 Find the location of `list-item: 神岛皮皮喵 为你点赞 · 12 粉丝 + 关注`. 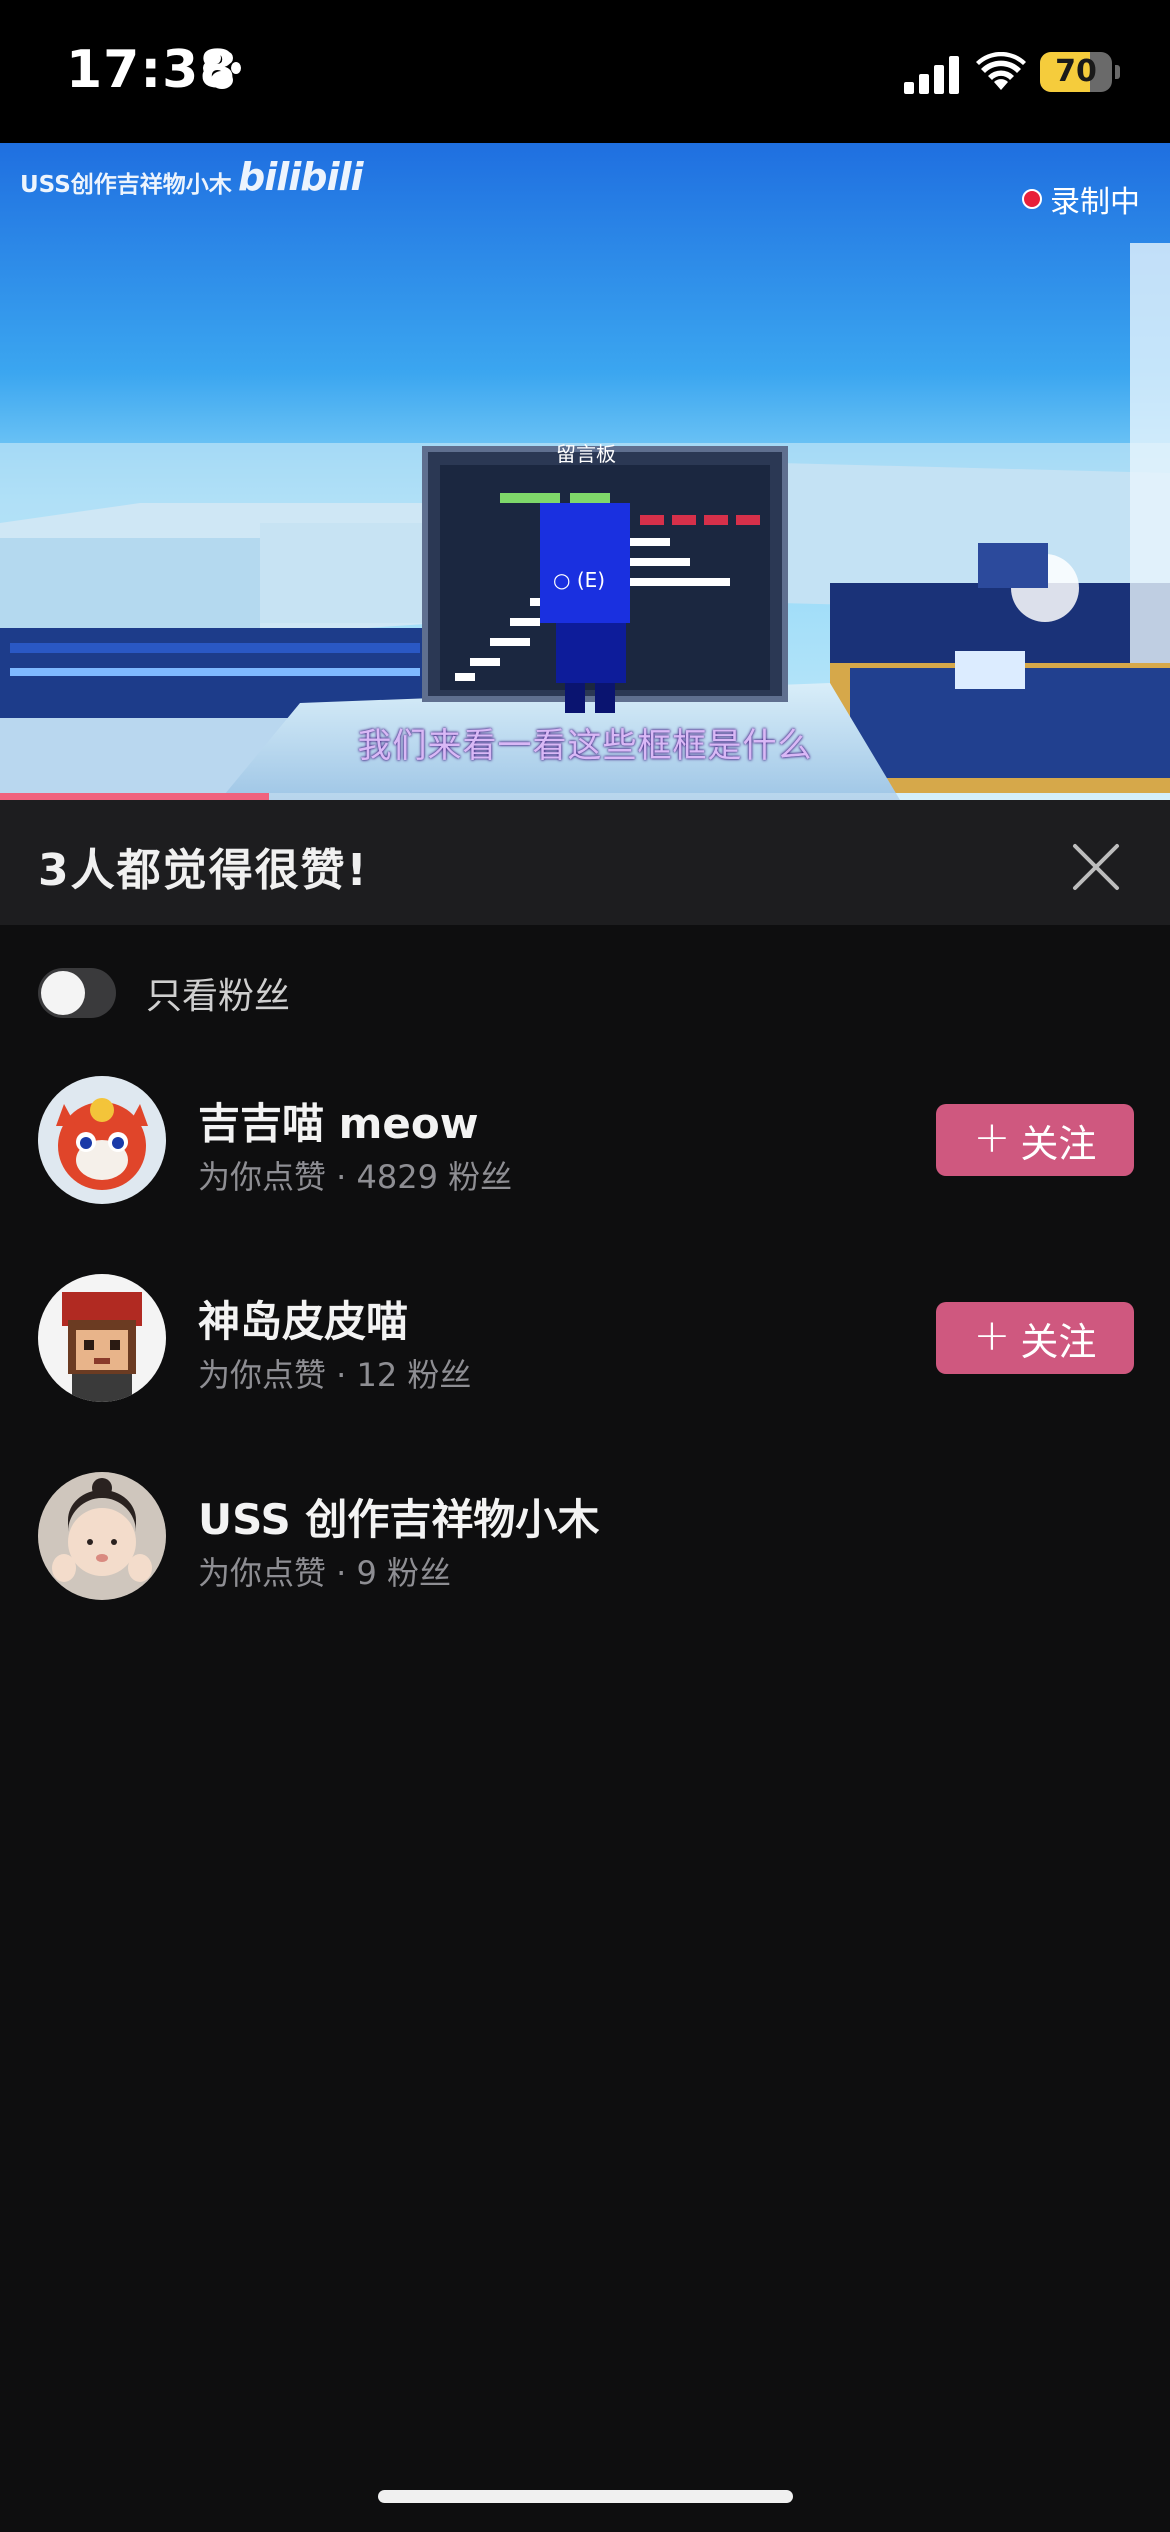

list-item: 神岛皮皮喵 为你点赞 · 12 粉丝 + 关注 is located at coordinates (585, 1339).